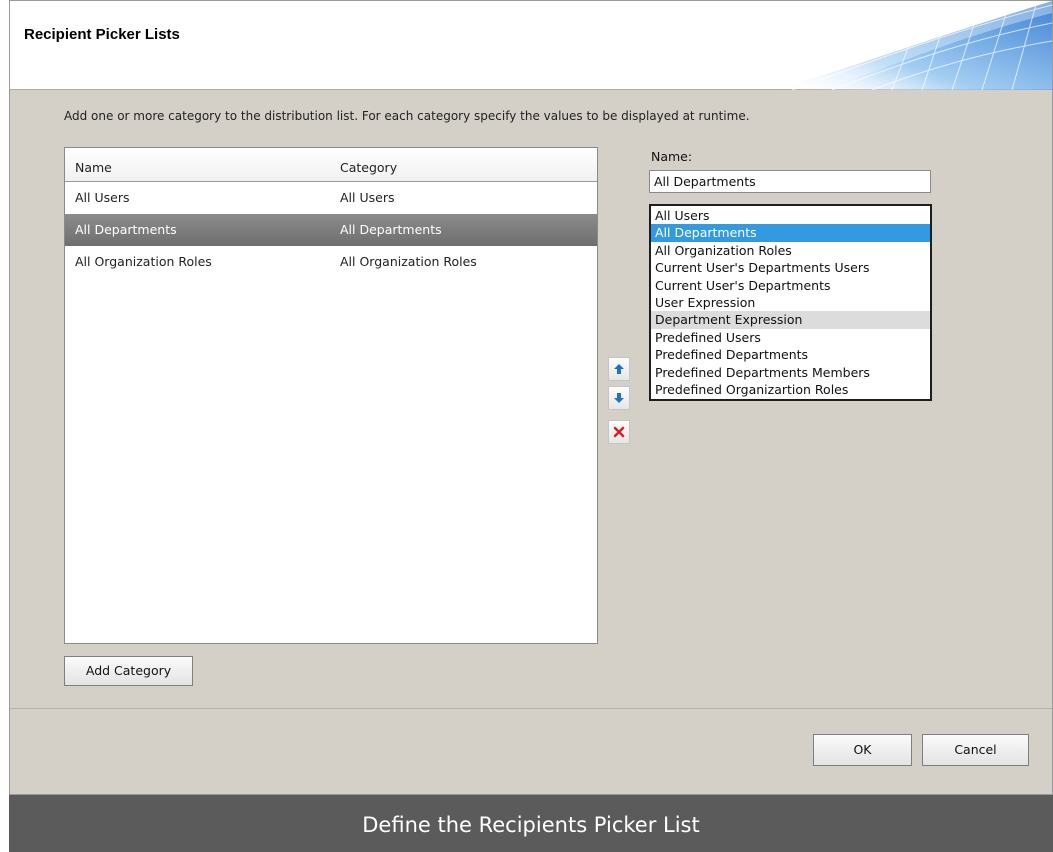 The height and width of the screenshot is (852, 1053). What do you see at coordinates (790, 354) in the screenshot?
I see `listbox-option: Predefined Departments` at bounding box center [790, 354].